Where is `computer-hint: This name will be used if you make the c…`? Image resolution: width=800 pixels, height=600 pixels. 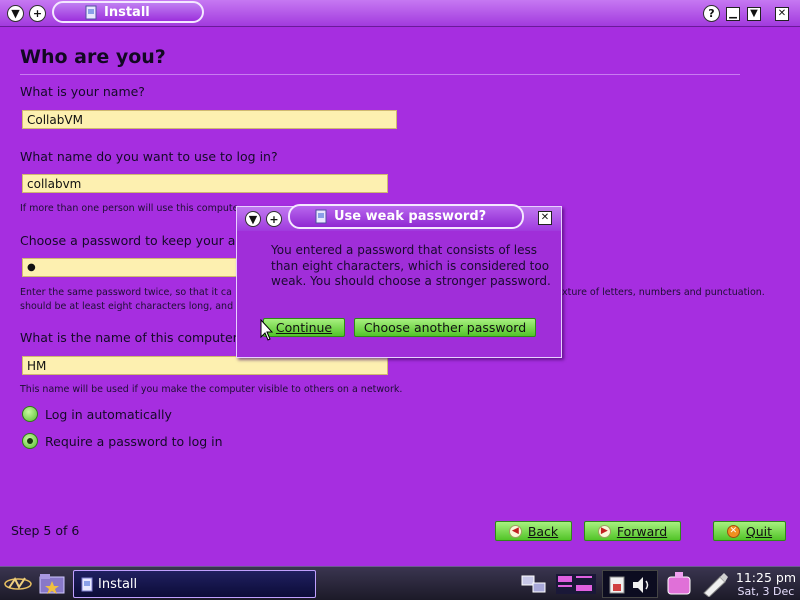
computer-hint: This name will be used if you make the c… is located at coordinates (211, 389).